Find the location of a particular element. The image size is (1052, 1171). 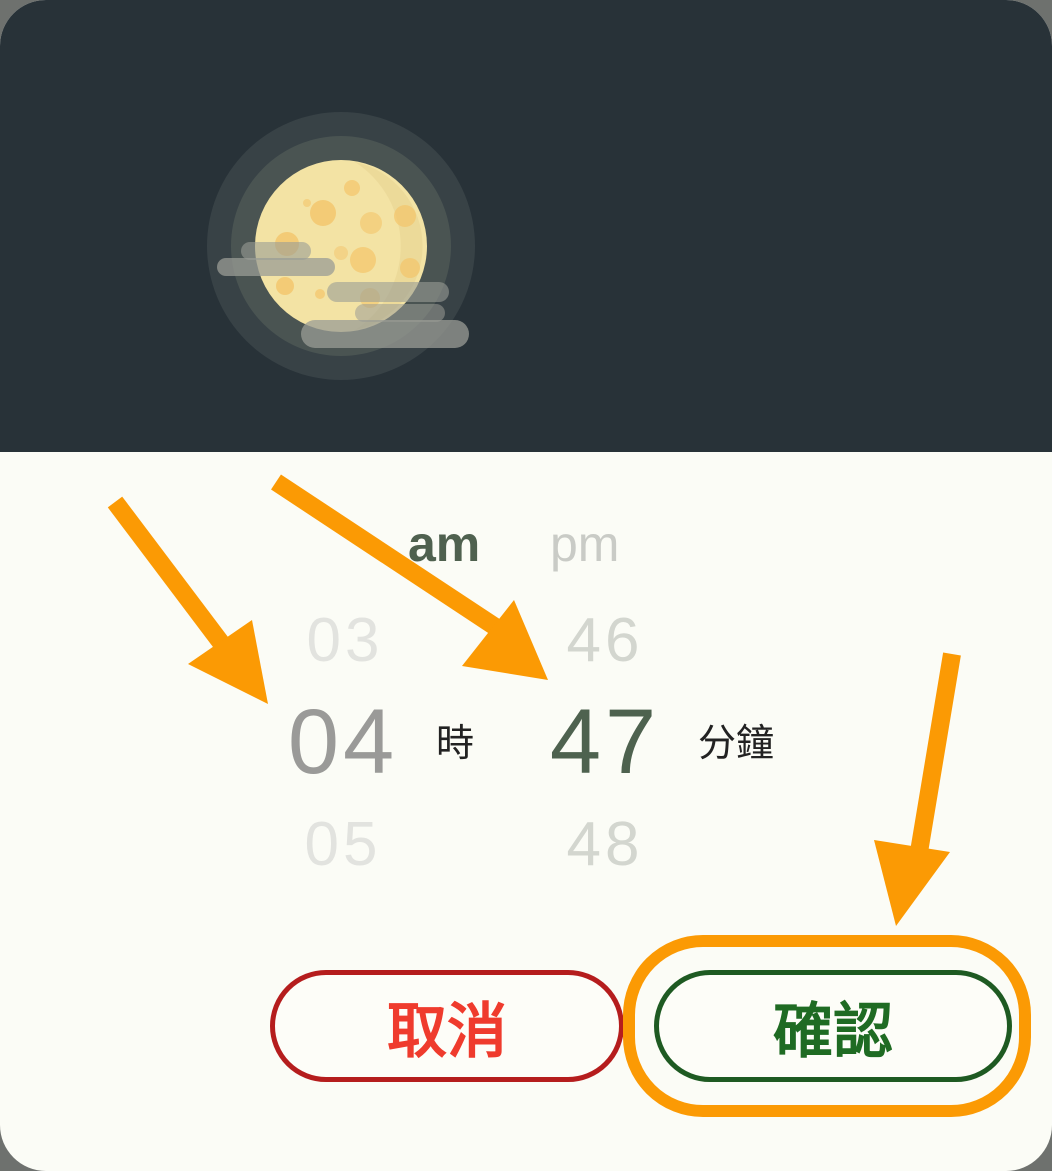

minute-unit-label: 分鐘 is located at coordinates (736, 744).